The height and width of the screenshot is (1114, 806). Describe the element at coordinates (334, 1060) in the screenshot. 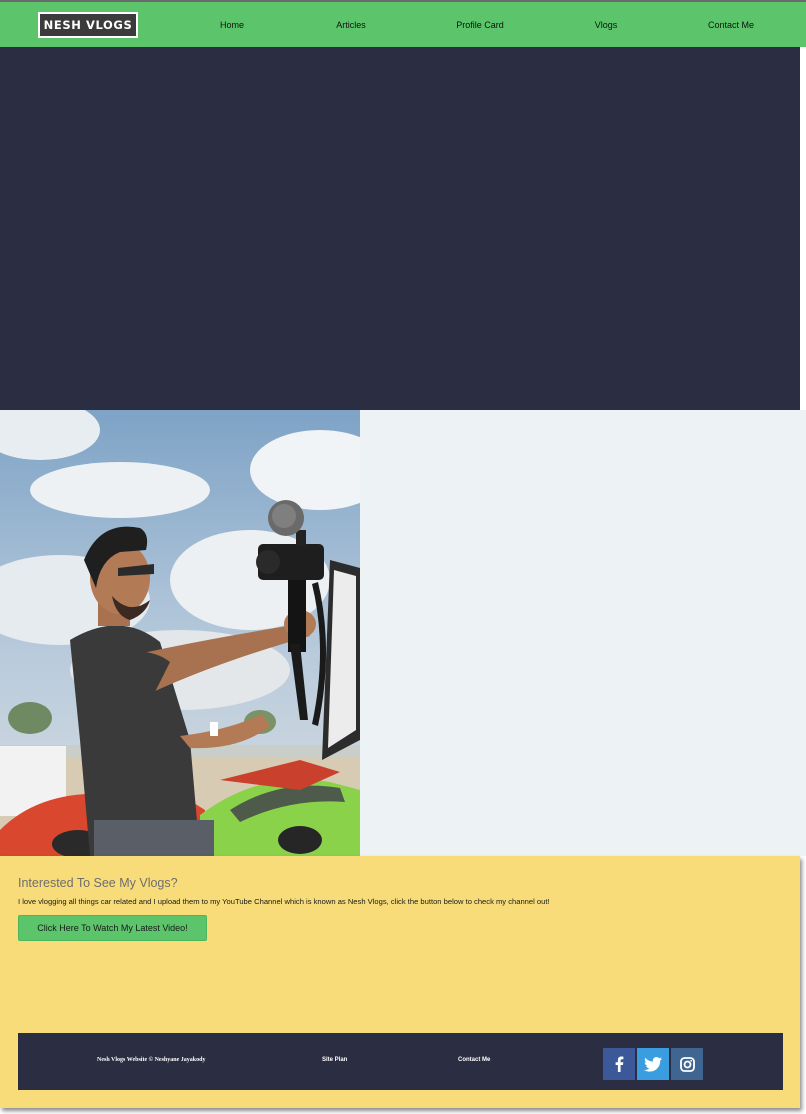

I see `footer-site-plan-link: Site Plan` at that location.